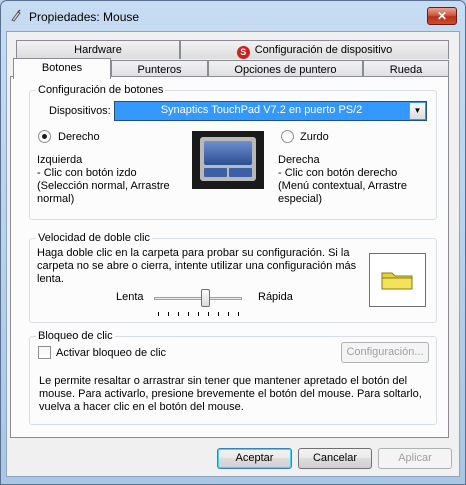 Image resolution: width=466 pixels, height=485 pixels. Describe the element at coordinates (94, 238) in the screenshot. I see `group-label: Velocidad de doble clic` at that location.